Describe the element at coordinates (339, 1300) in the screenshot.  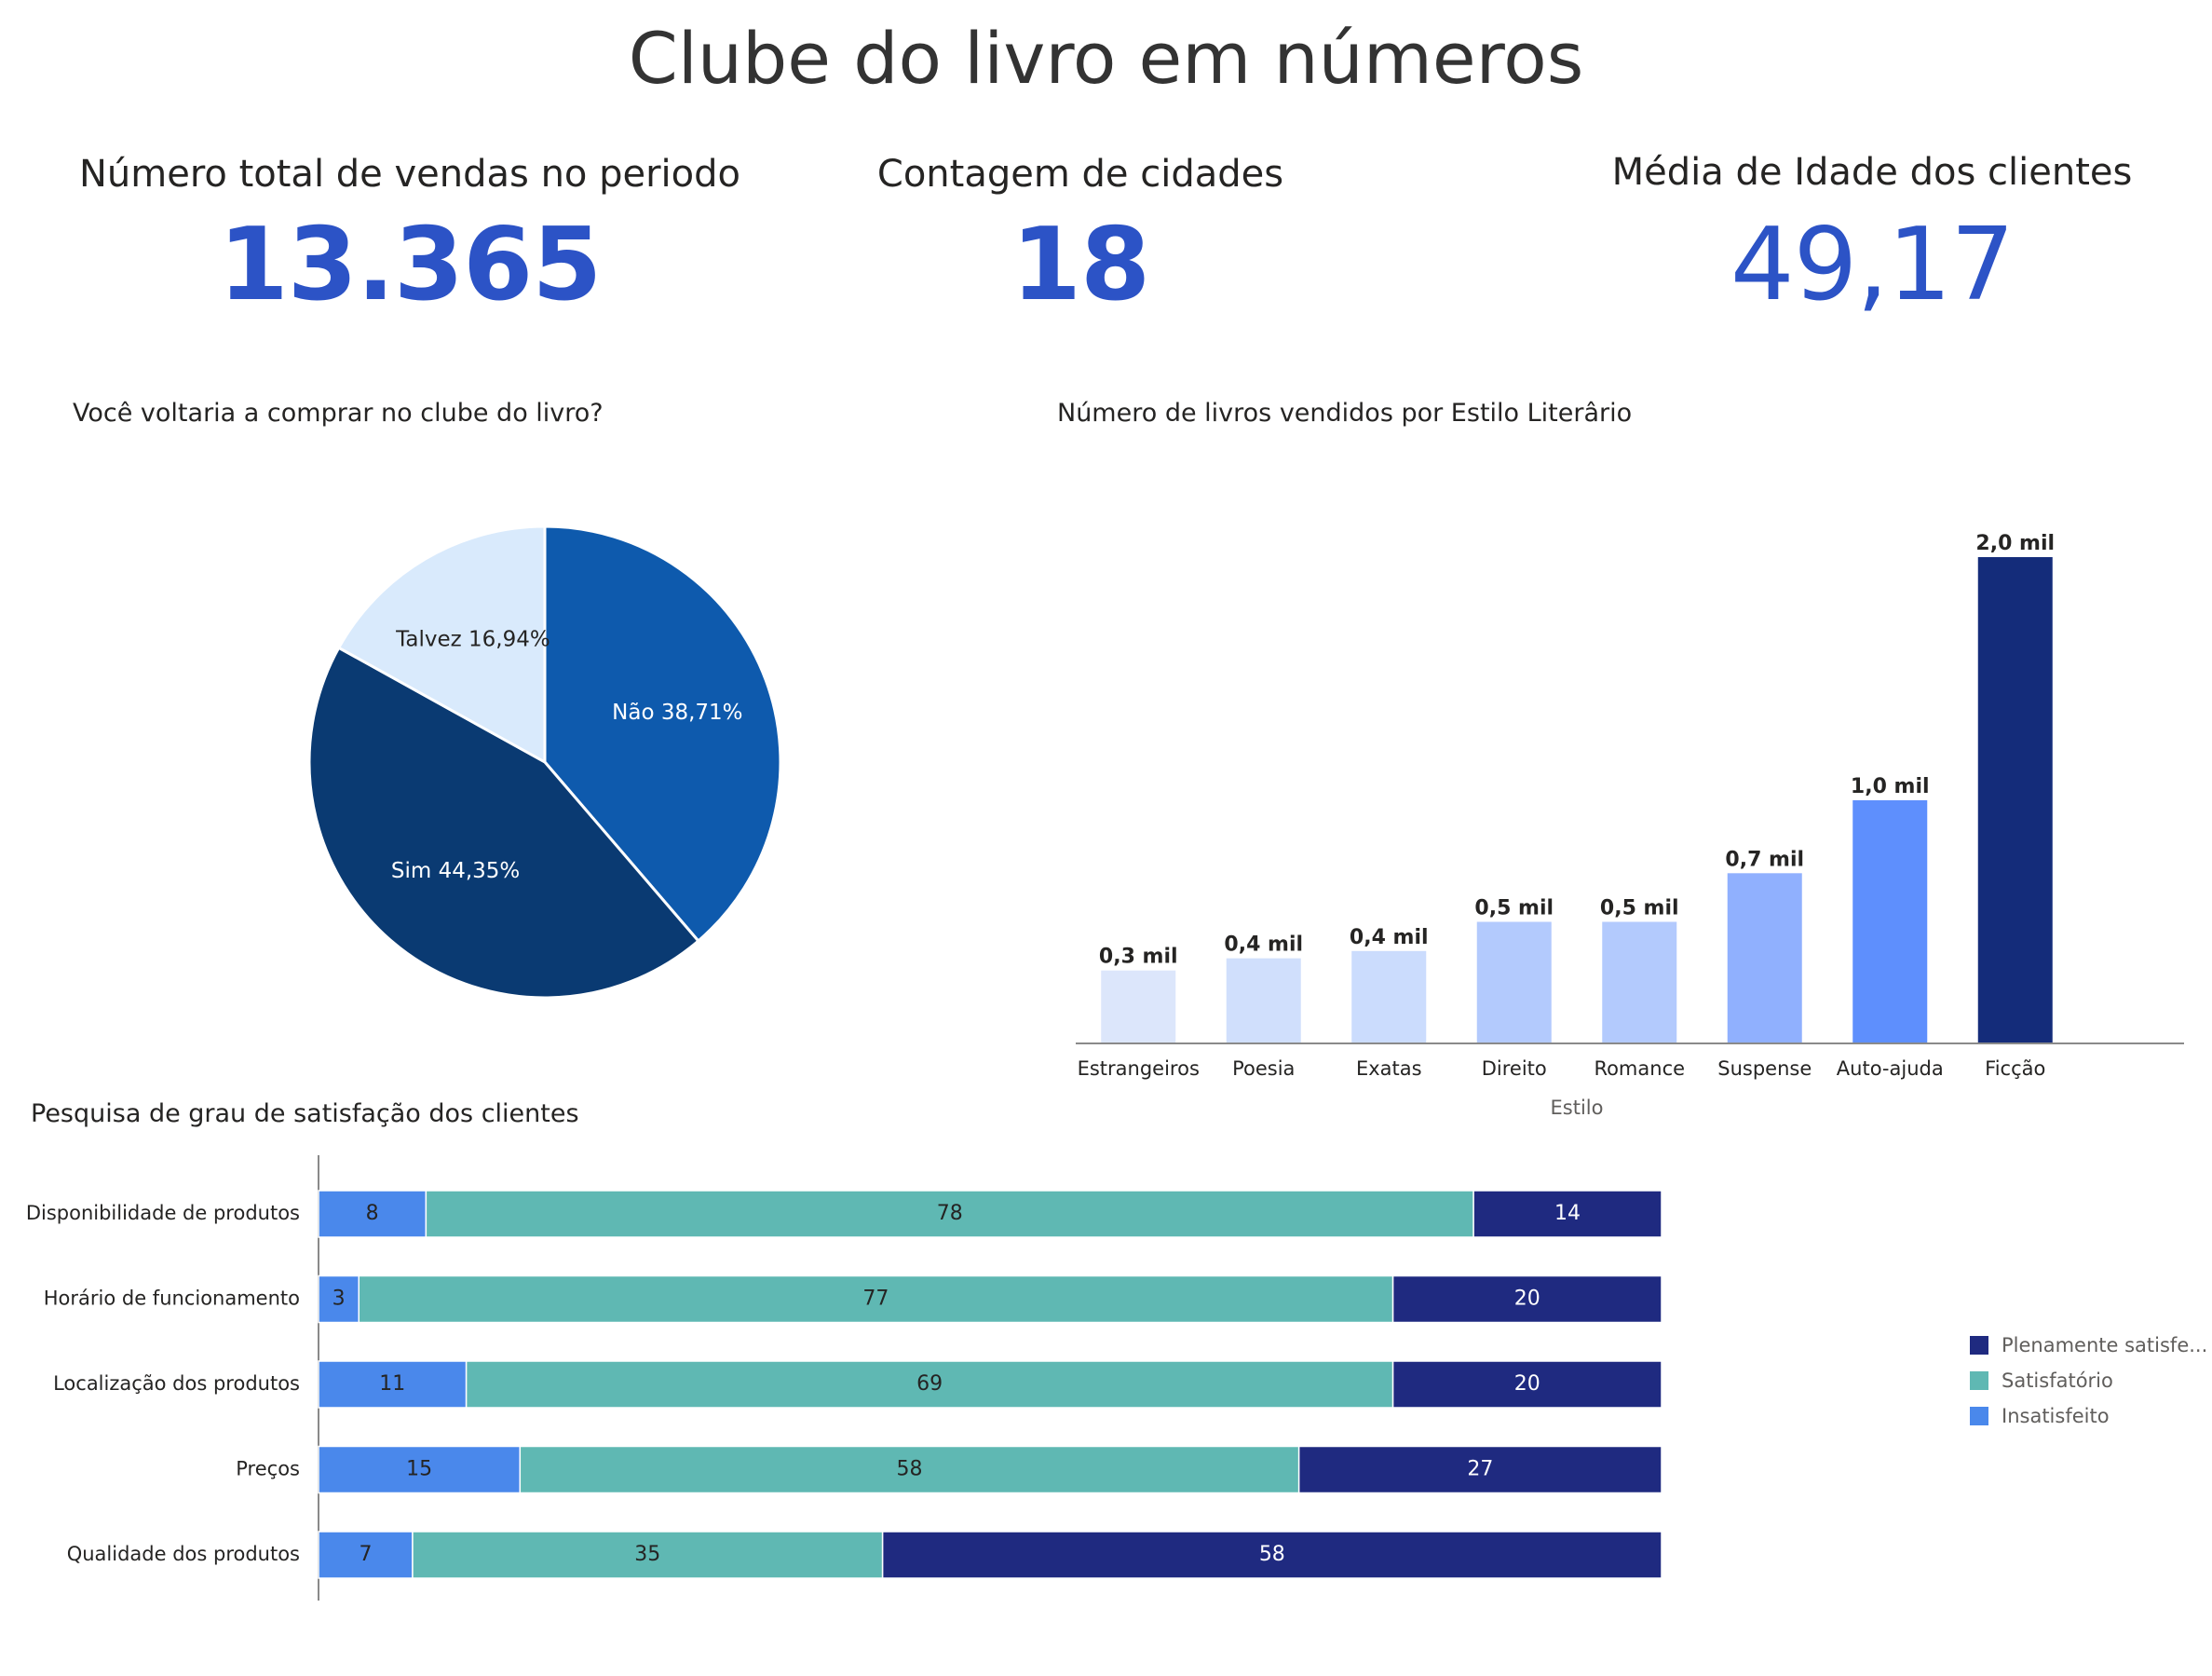
I see `satisfaction-segment-label: 3` at that location.